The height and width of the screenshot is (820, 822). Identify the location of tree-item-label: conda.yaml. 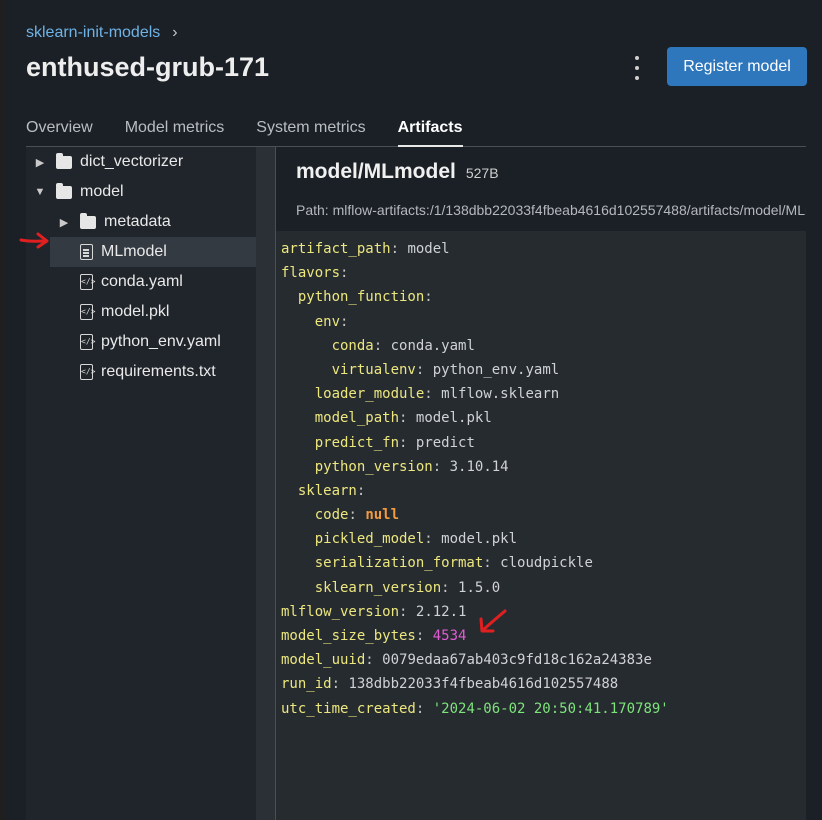
(142, 281).